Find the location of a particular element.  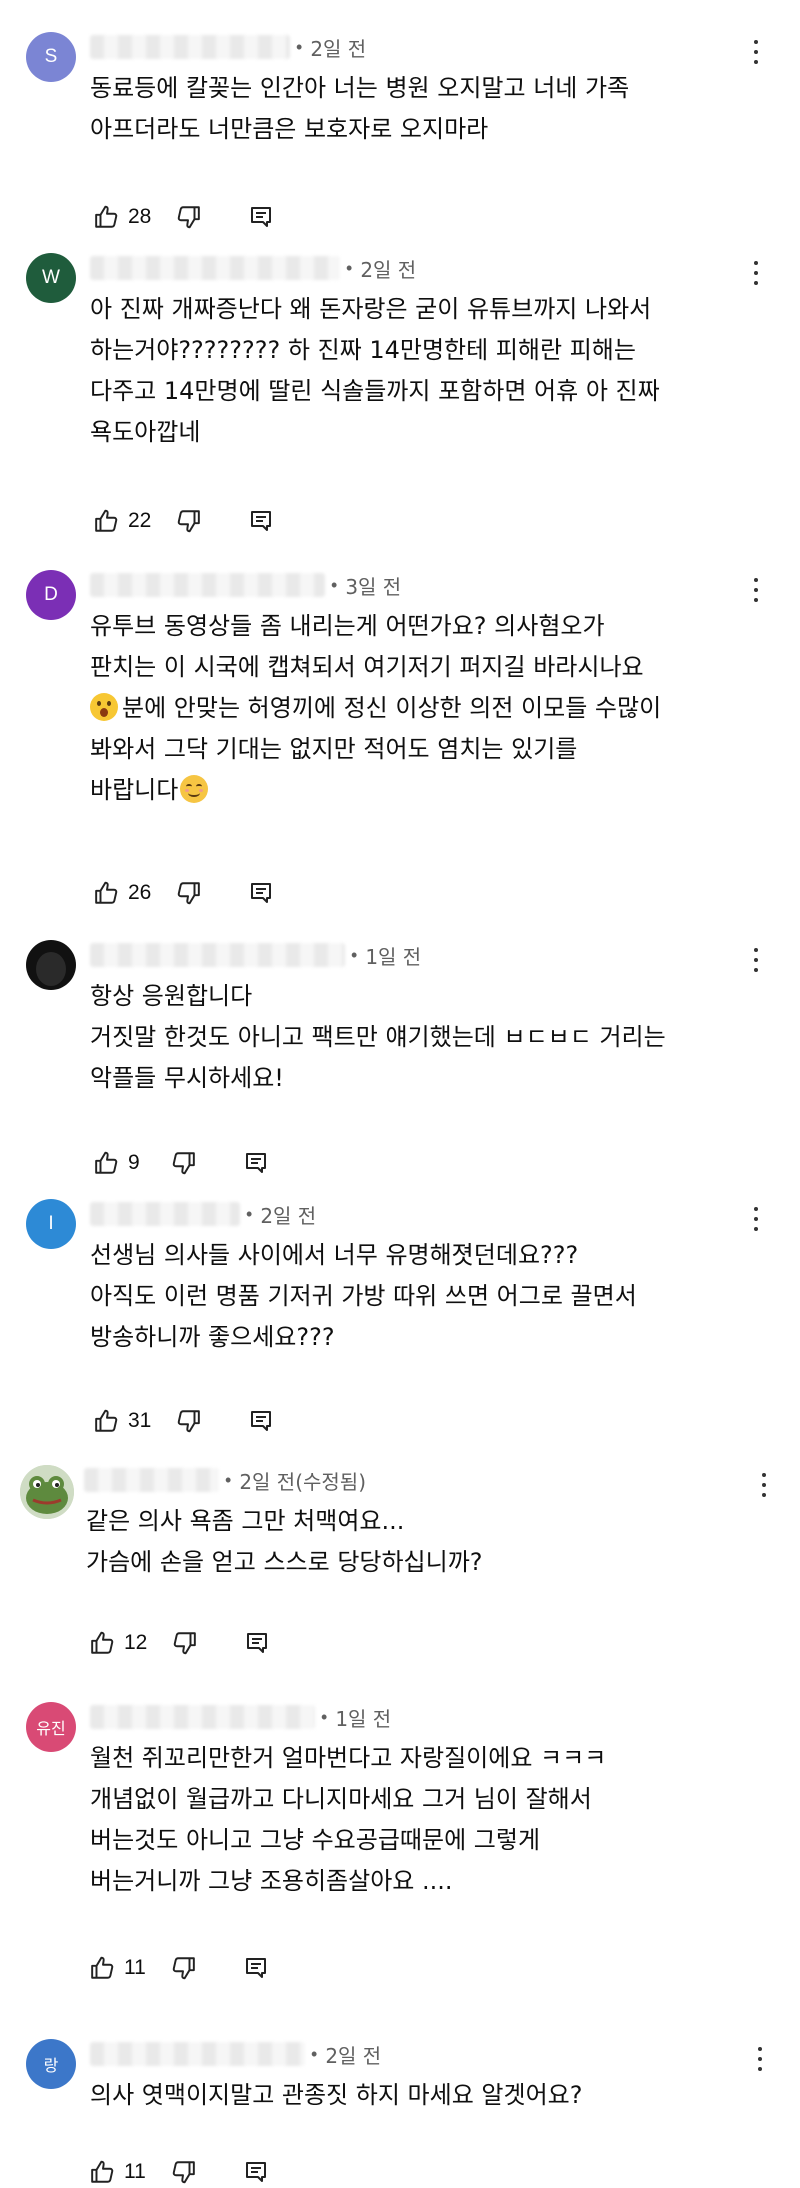

comment-line: 가슴에 손을 얻고 스스로 당당하십니까? is located at coordinates (284, 1562).